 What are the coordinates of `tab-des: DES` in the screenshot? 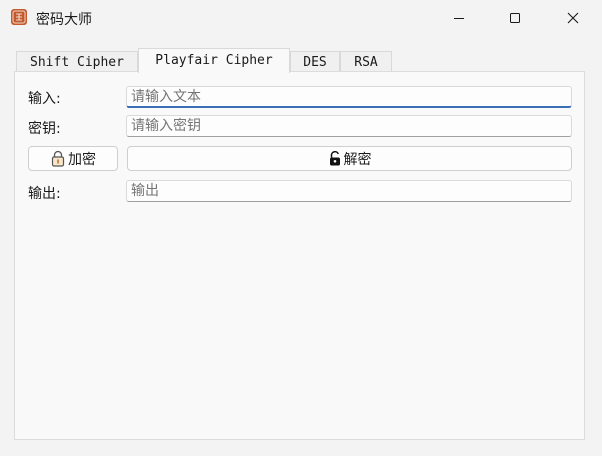 It's located at (315, 61).